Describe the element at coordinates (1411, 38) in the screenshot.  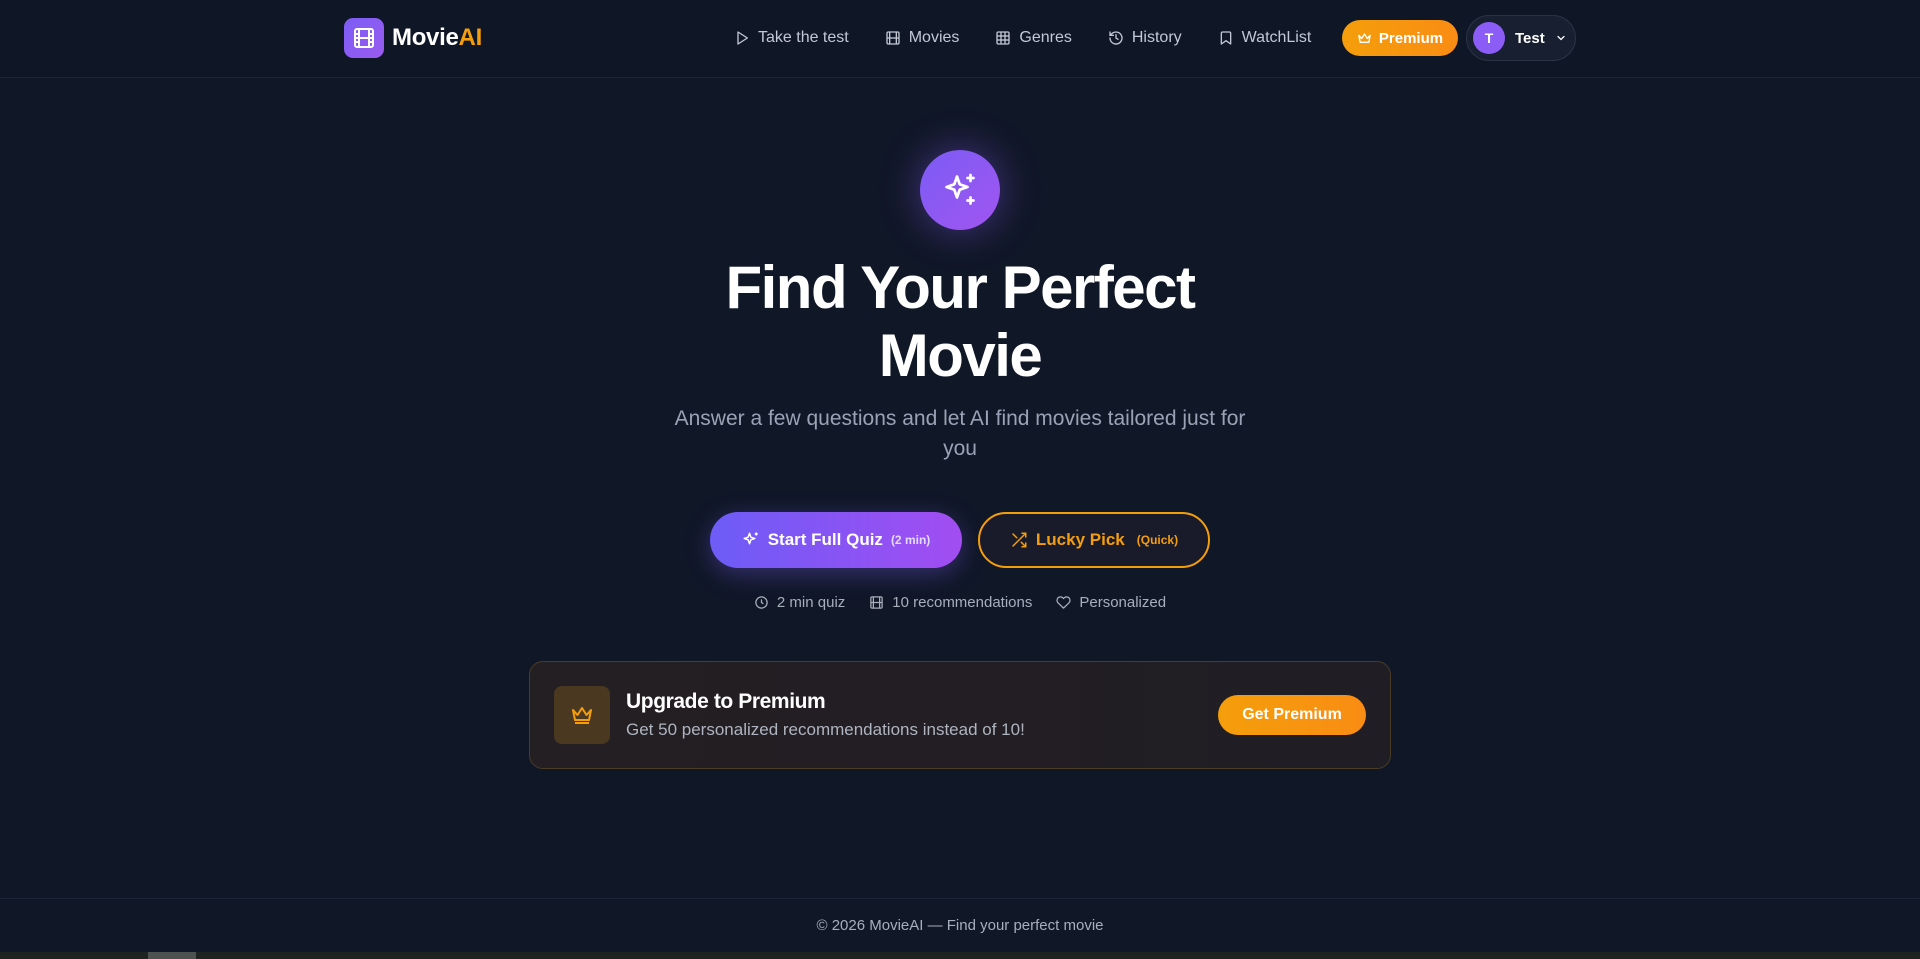
I see `premium-label: Premium` at that location.